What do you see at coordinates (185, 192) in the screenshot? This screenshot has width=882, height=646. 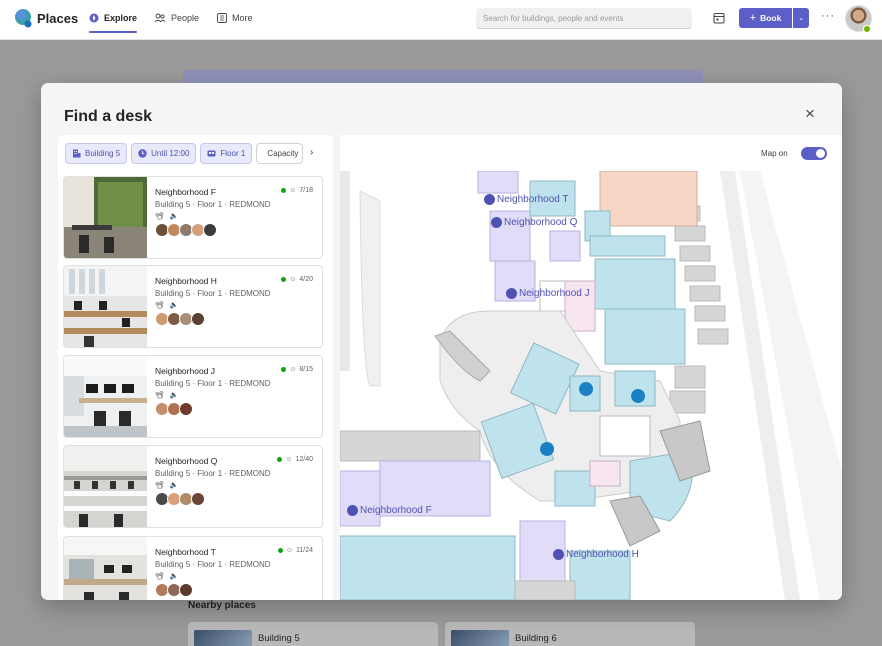 I see `neighborhood-name: Neighborhood F` at bounding box center [185, 192].